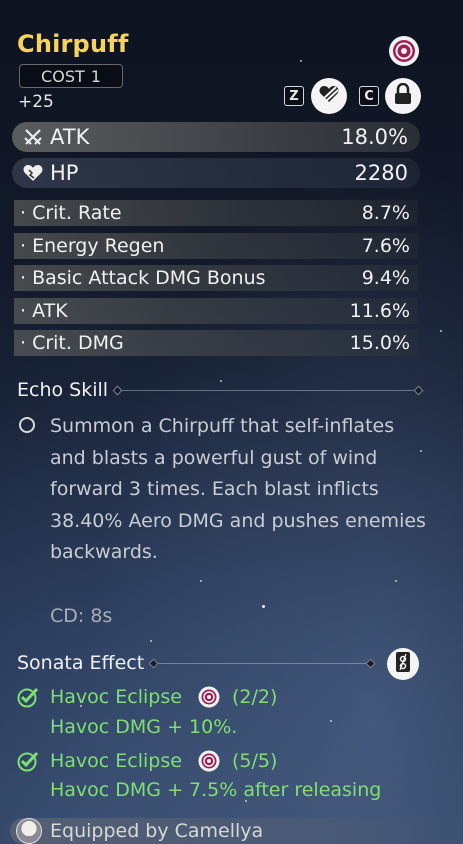 The width and height of the screenshot is (463, 844). Describe the element at coordinates (216, 246) in the screenshot. I see `sub-stat-row: · Energy Regen 7.6%` at that location.